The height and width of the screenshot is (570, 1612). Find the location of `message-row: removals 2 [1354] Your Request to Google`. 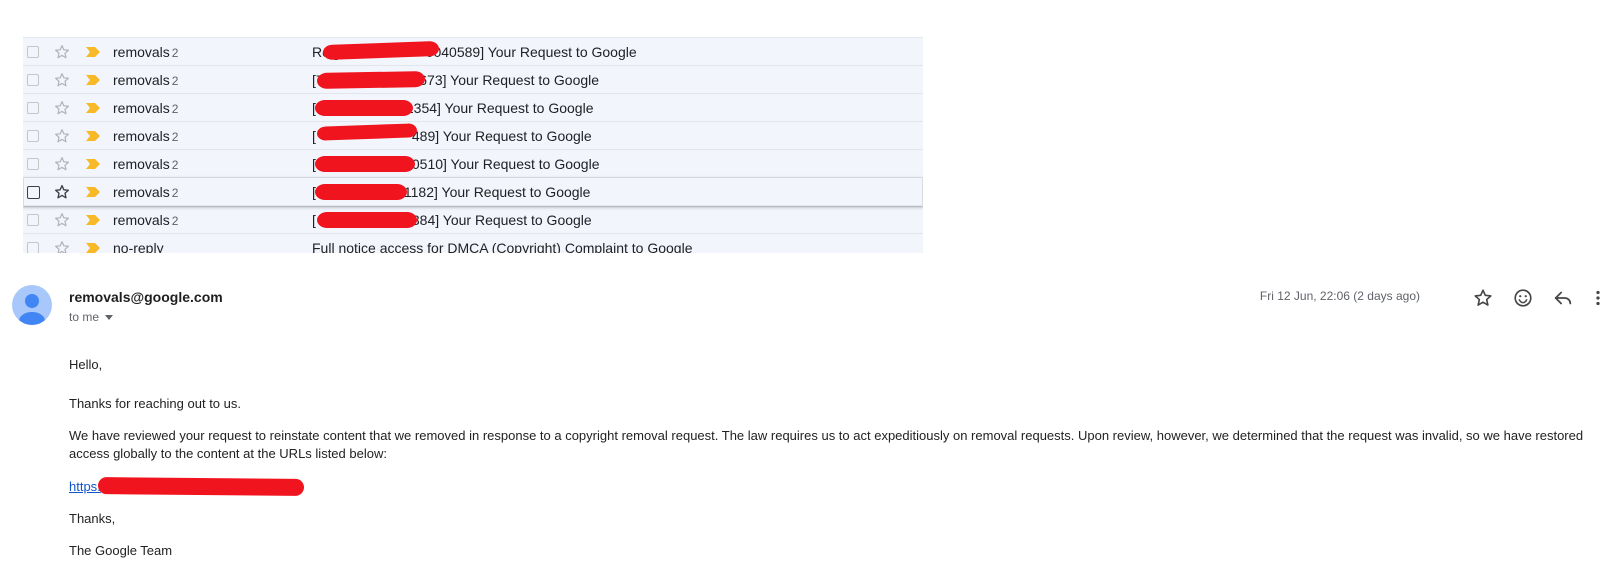

message-row: removals 2 [1354] Your Request to Google is located at coordinates (473, 108).